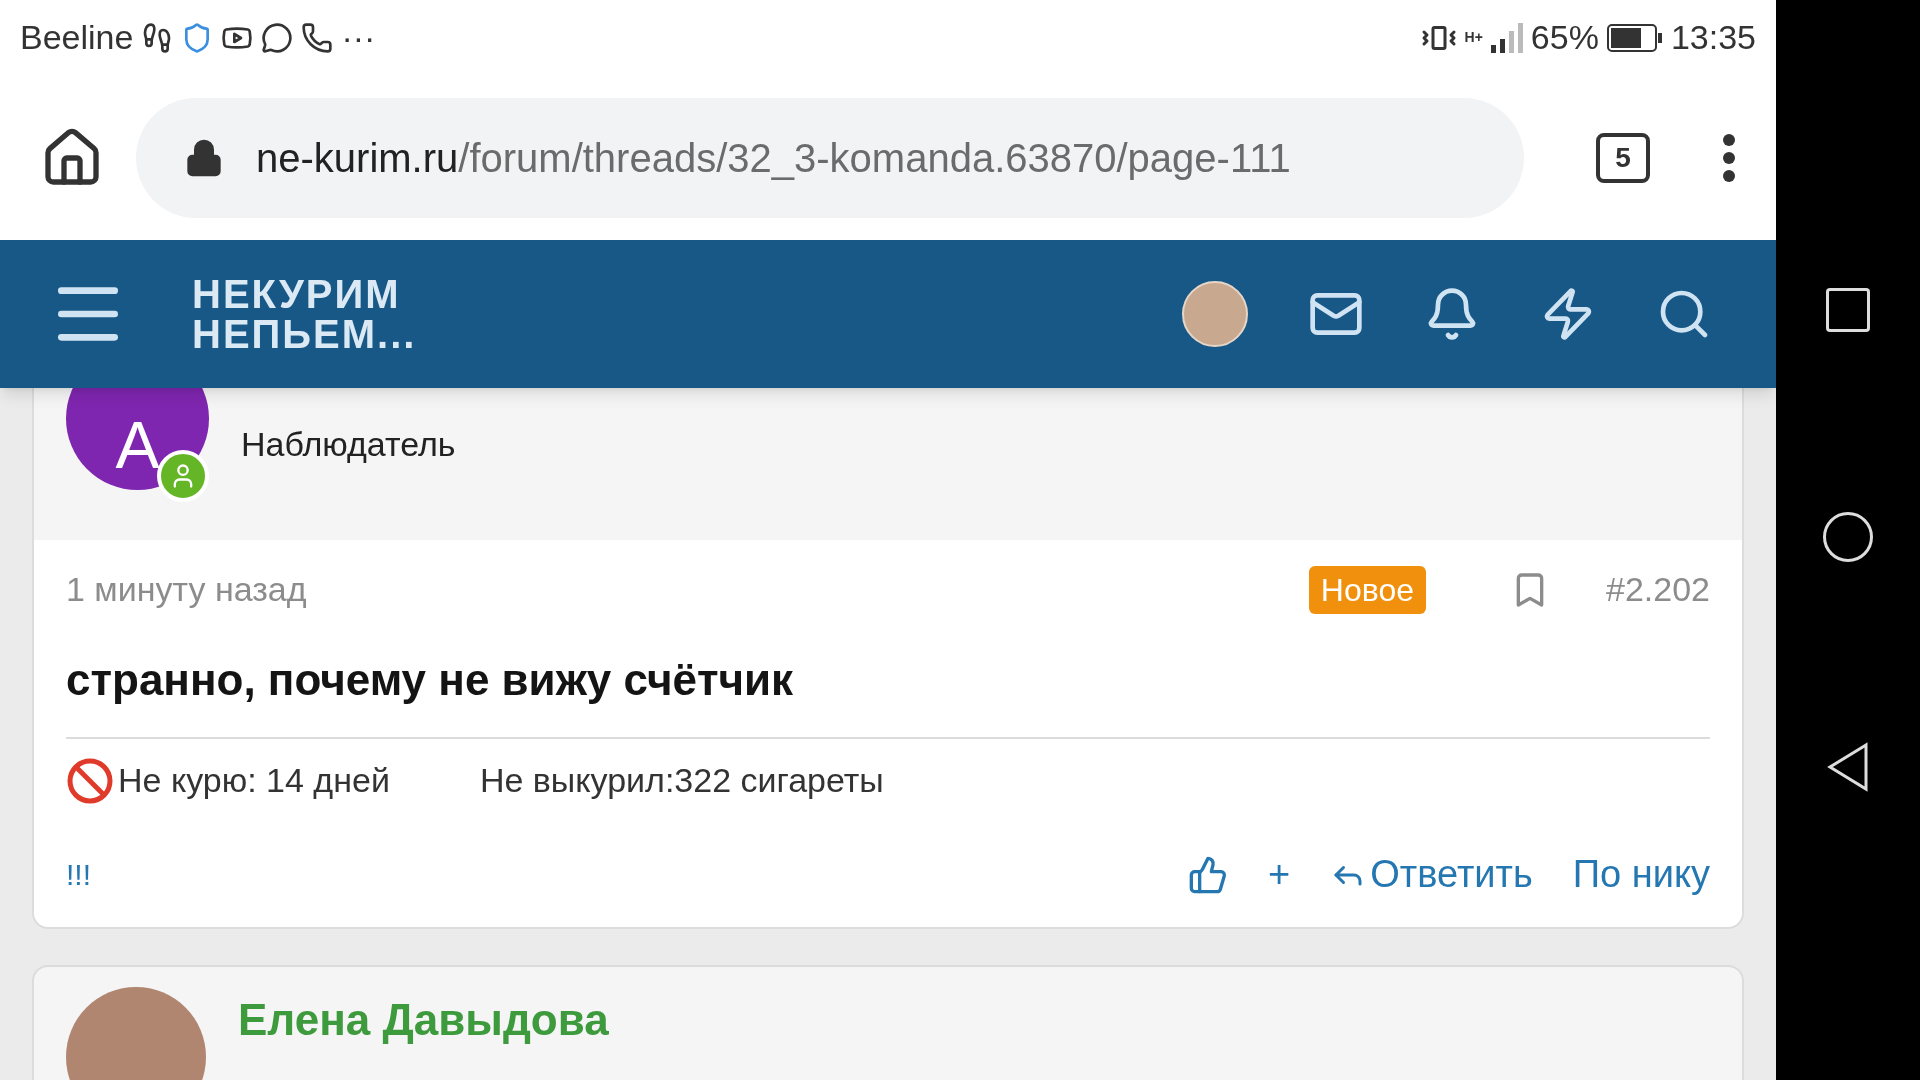  What do you see at coordinates (1564, 37) in the screenshot?
I see `battery-percent: 65%` at bounding box center [1564, 37].